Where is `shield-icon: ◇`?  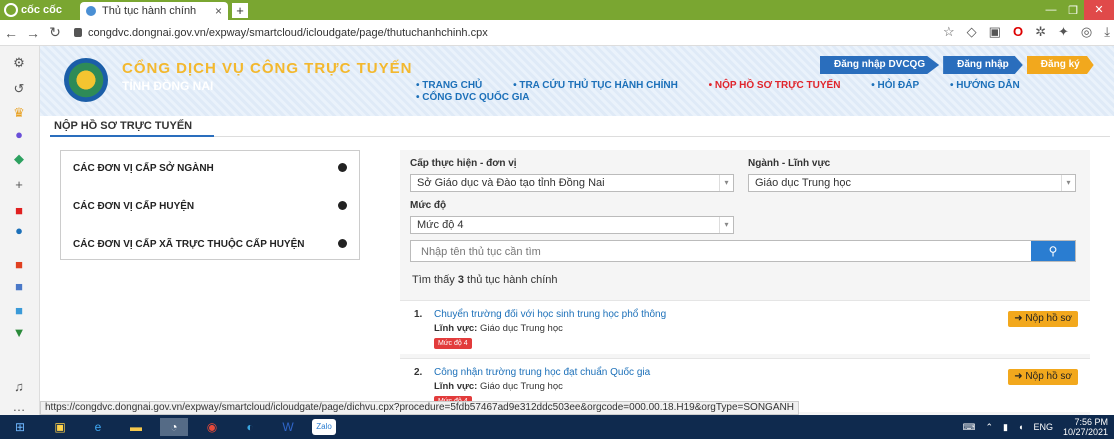 shield-icon: ◇ is located at coordinates (972, 32).